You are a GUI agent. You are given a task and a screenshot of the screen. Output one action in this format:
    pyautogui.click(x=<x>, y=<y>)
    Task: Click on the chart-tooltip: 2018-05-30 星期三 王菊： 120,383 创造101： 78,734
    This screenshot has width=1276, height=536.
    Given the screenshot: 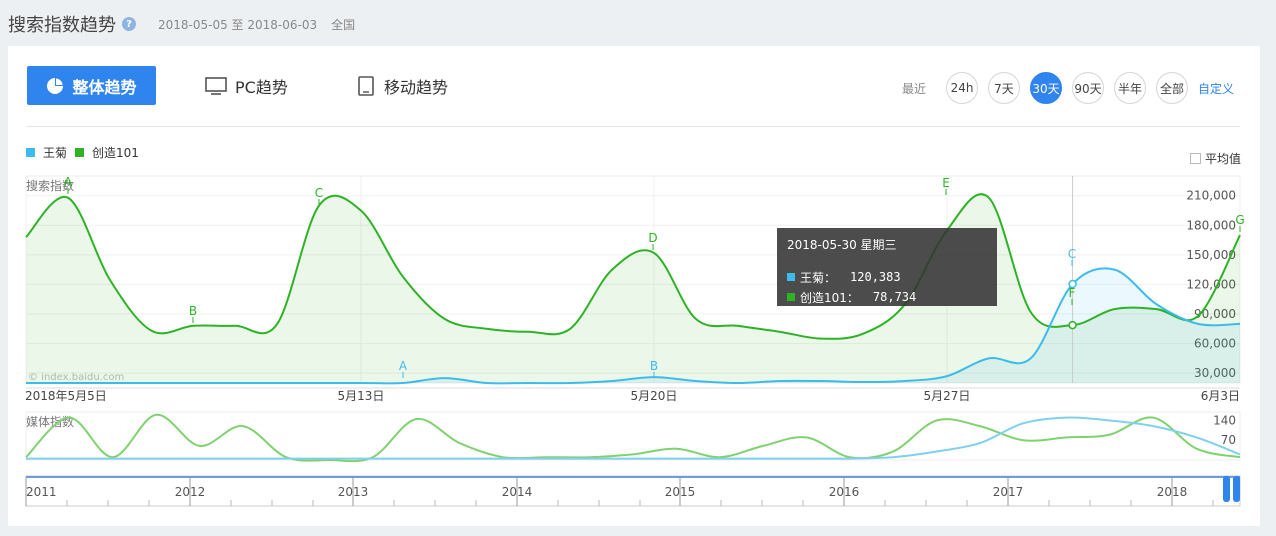 What is the action you would take?
    pyautogui.click(x=887, y=267)
    